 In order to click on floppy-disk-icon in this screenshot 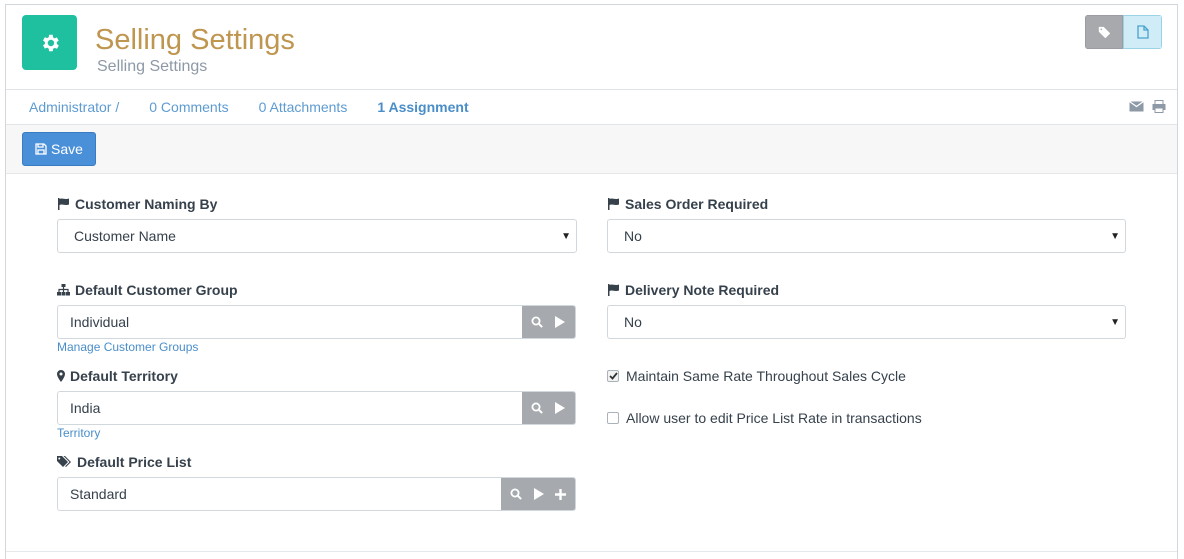, I will do `click(41, 149)`.